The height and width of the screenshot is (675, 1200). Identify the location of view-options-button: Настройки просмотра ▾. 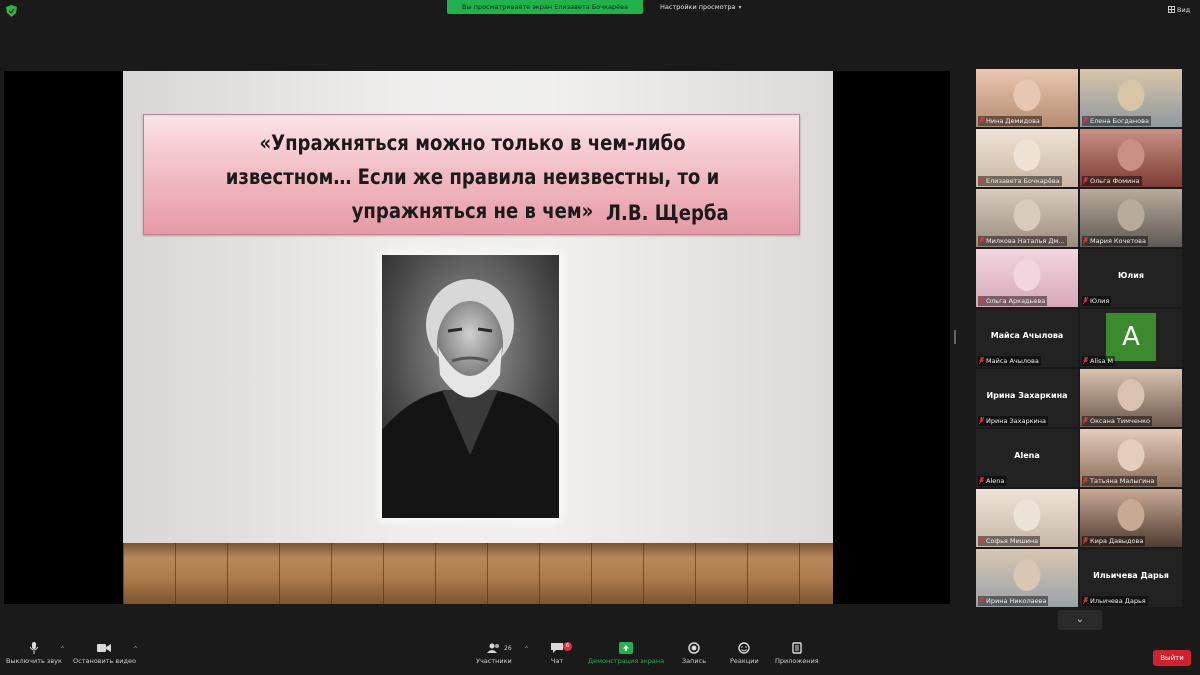
(701, 7).